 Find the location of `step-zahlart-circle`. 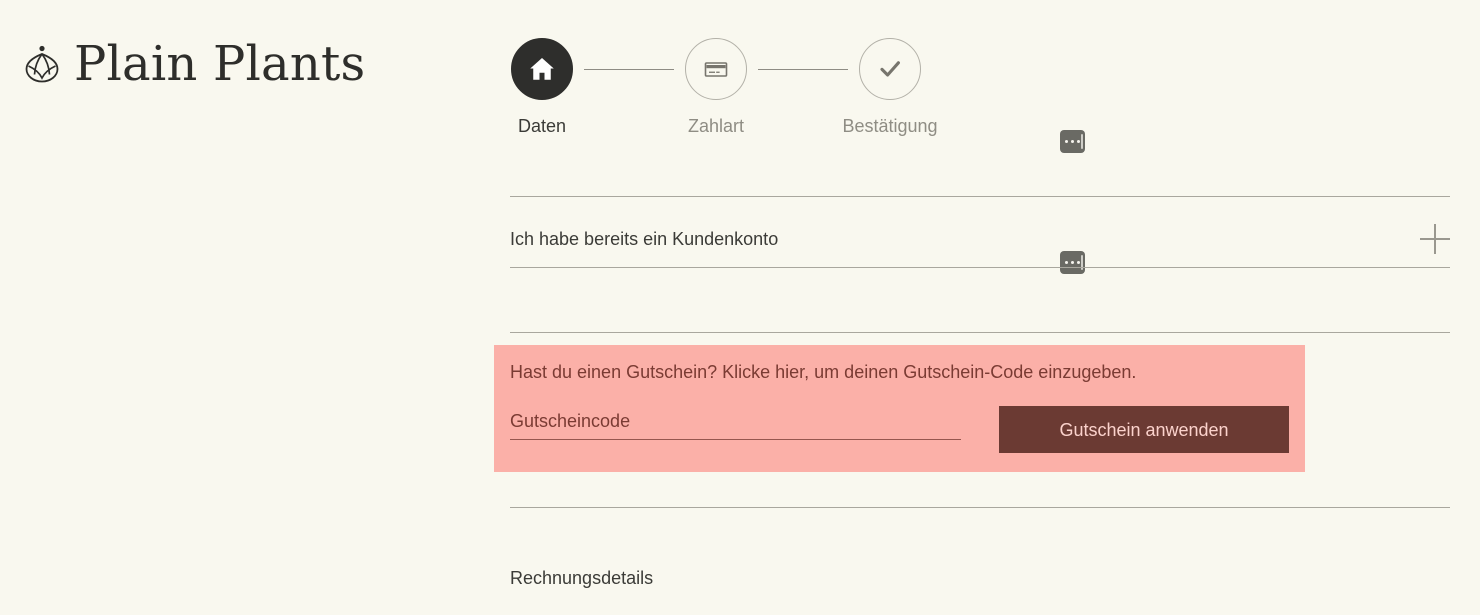

step-zahlart-circle is located at coordinates (716, 69).